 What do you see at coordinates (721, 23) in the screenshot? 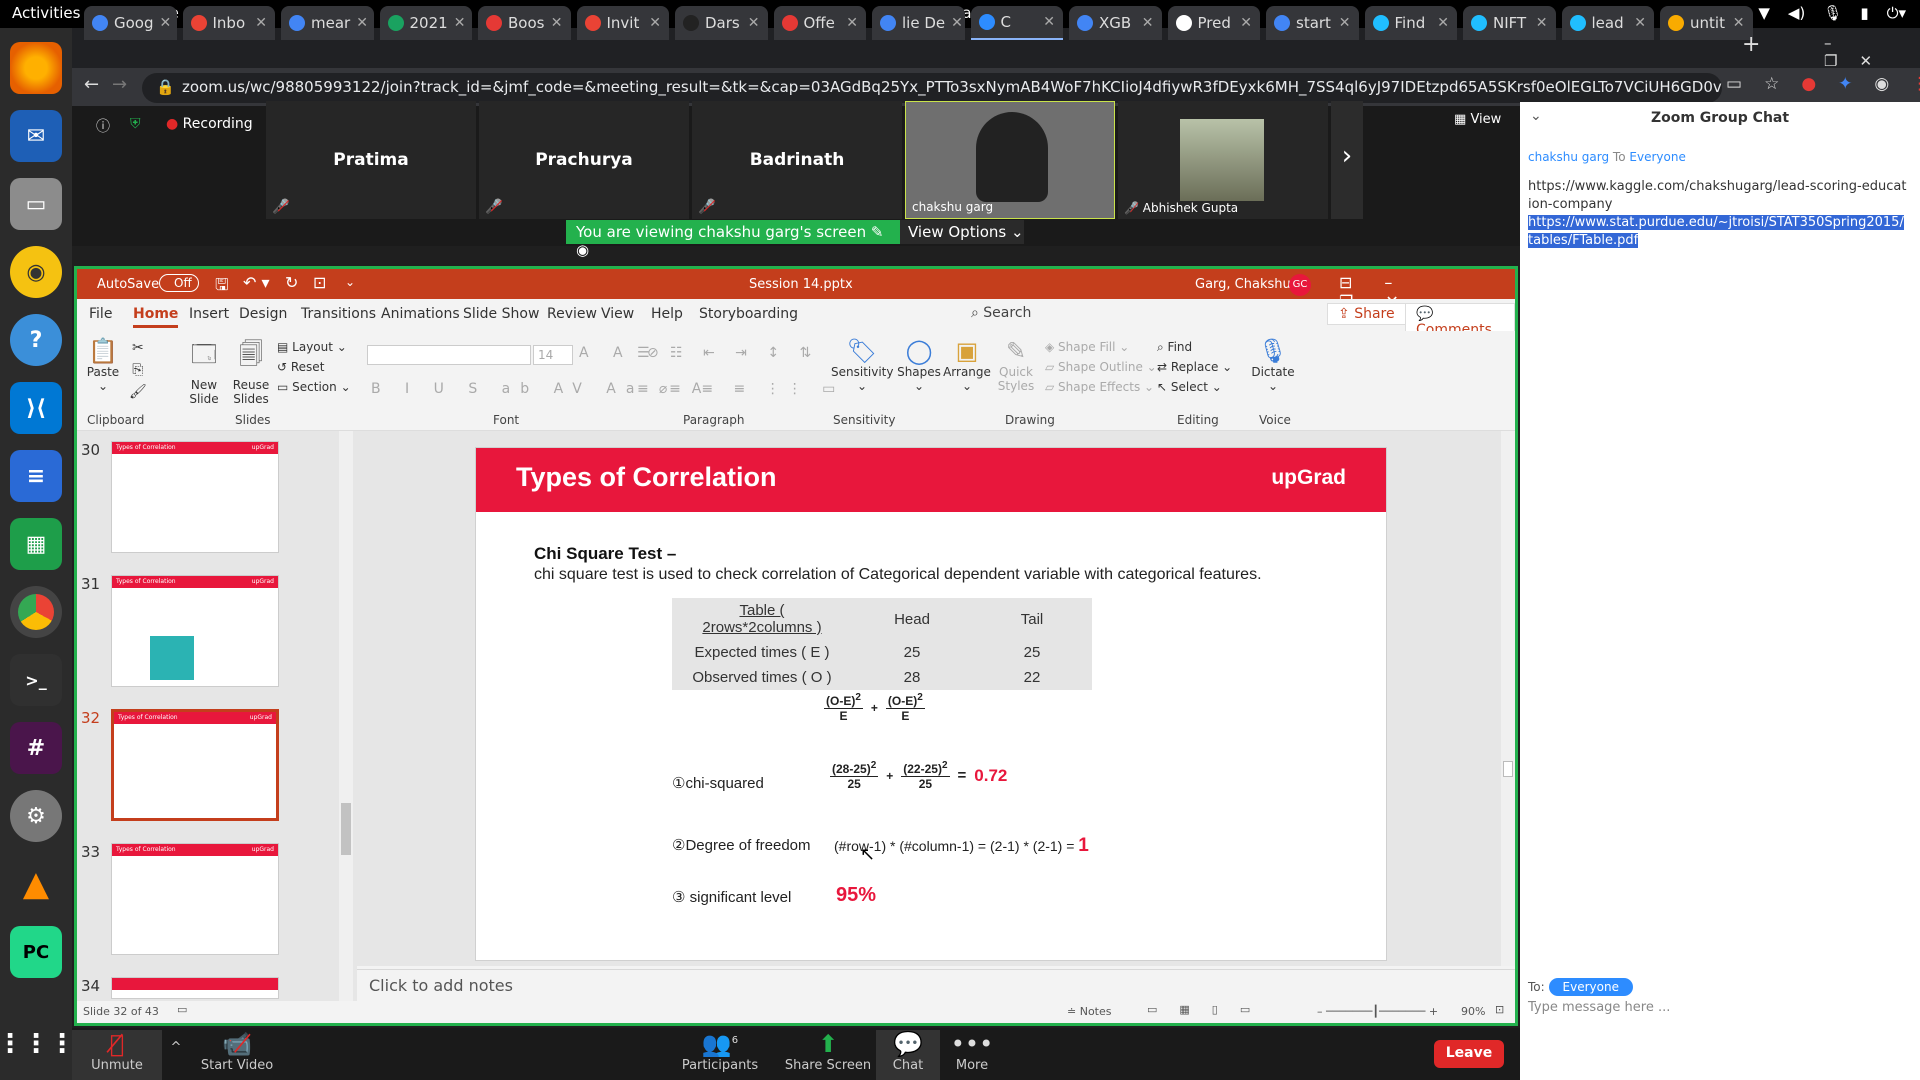
I see `browser-tab: Dars ✕` at bounding box center [721, 23].